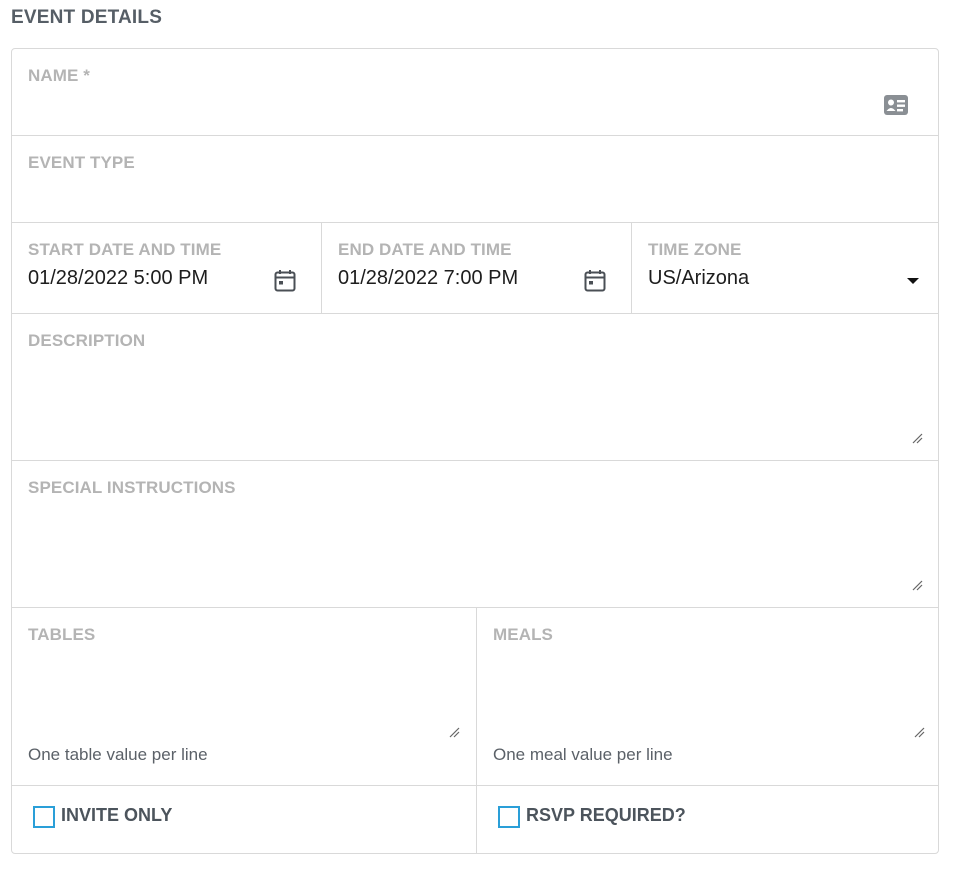 The height and width of the screenshot is (870, 953). I want to click on tables-label: TABLES, so click(62, 634).